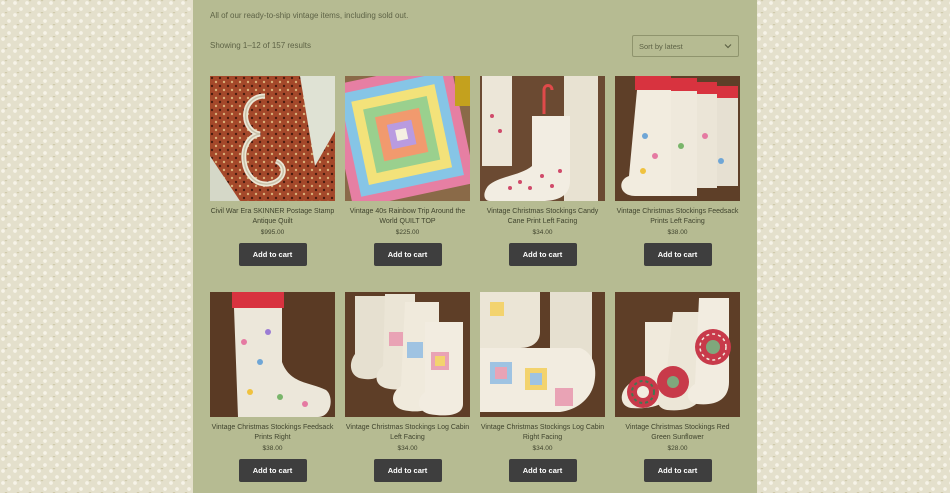  Describe the element at coordinates (260, 45) in the screenshot. I see `result-count: Showing 1–12 of 157 results` at that location.